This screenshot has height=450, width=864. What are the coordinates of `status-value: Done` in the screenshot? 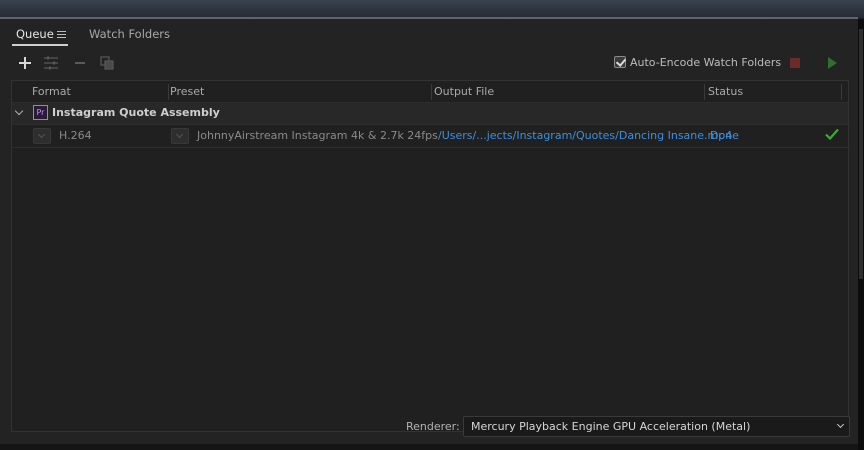 It's located at (724, 135).